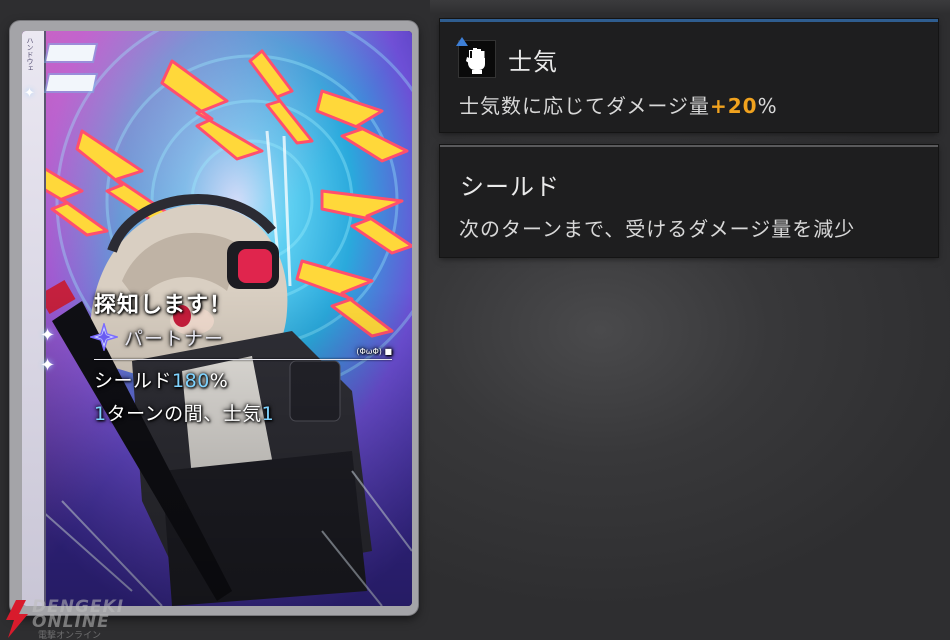  I want to click on effect-text: %, so click(219, 381).